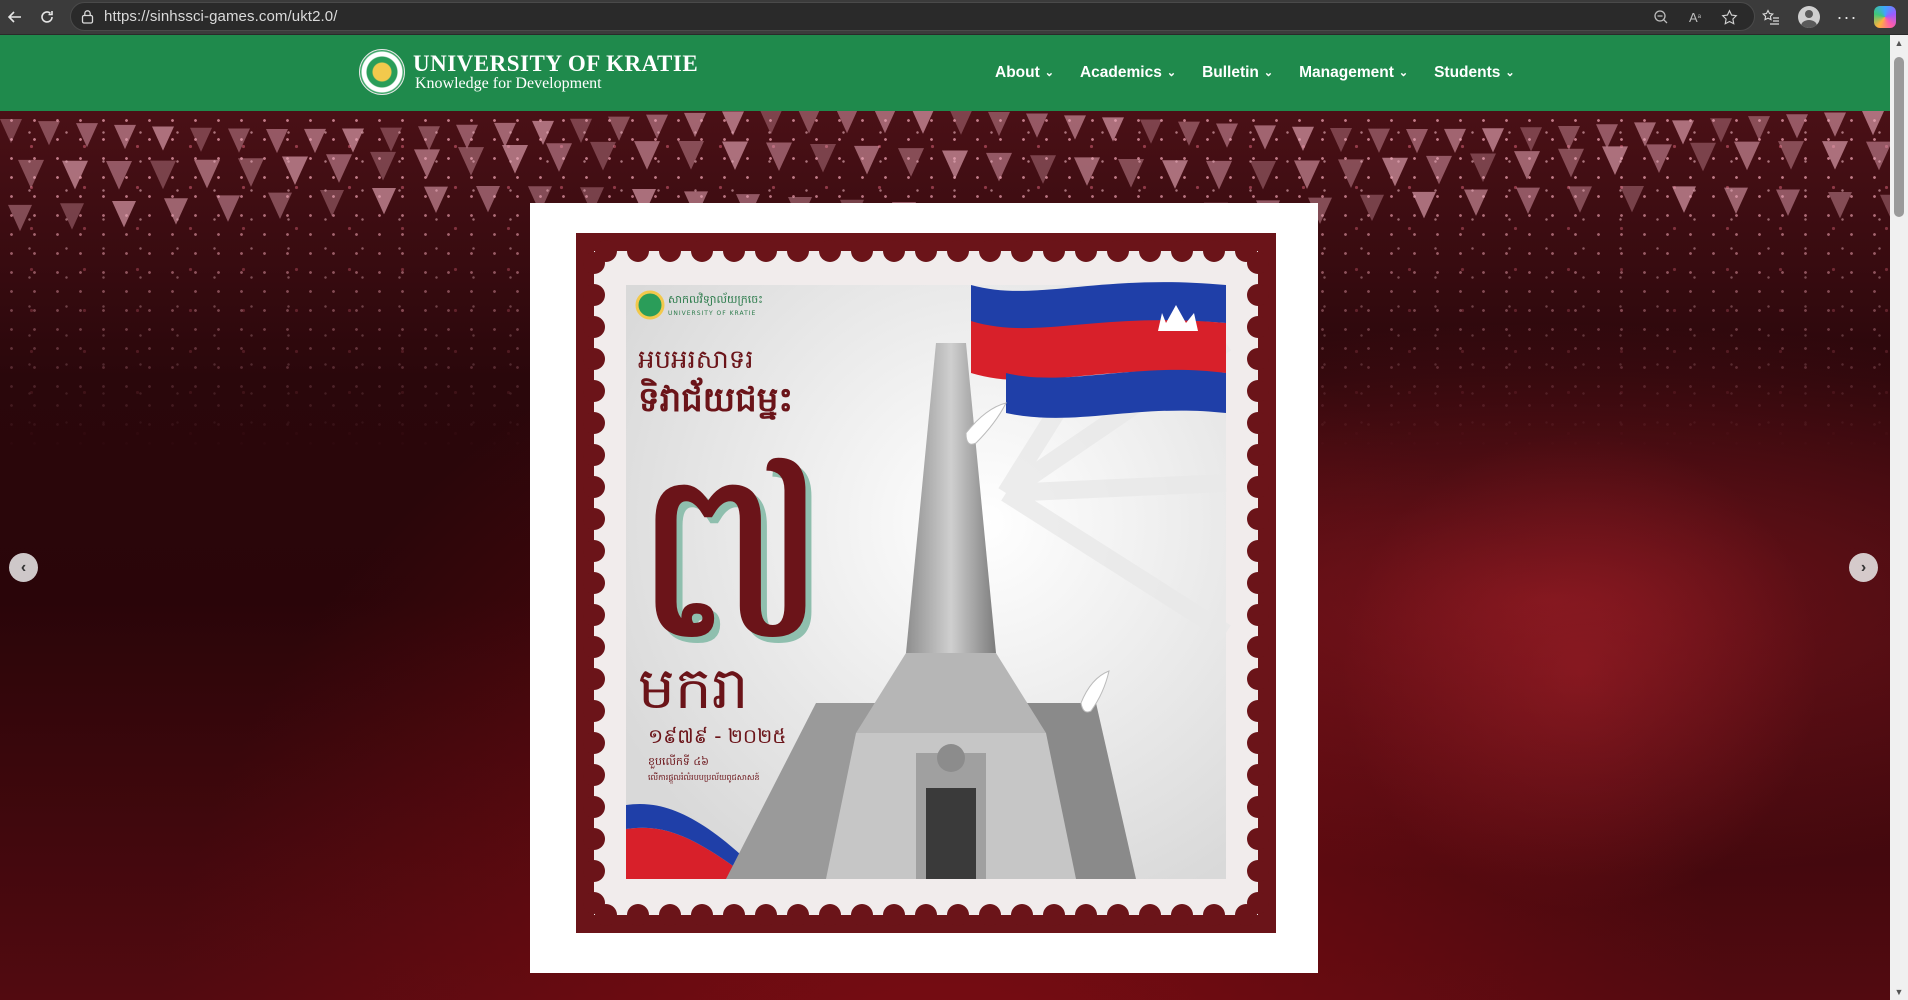 The width and height of the screenshot is (1908, 1000). Describe the element at coordinates (912, 16) in the screenshot. I see `address-bar: https://sinhssci-games.com/ukt2.0/ Aᵃ` at that location.